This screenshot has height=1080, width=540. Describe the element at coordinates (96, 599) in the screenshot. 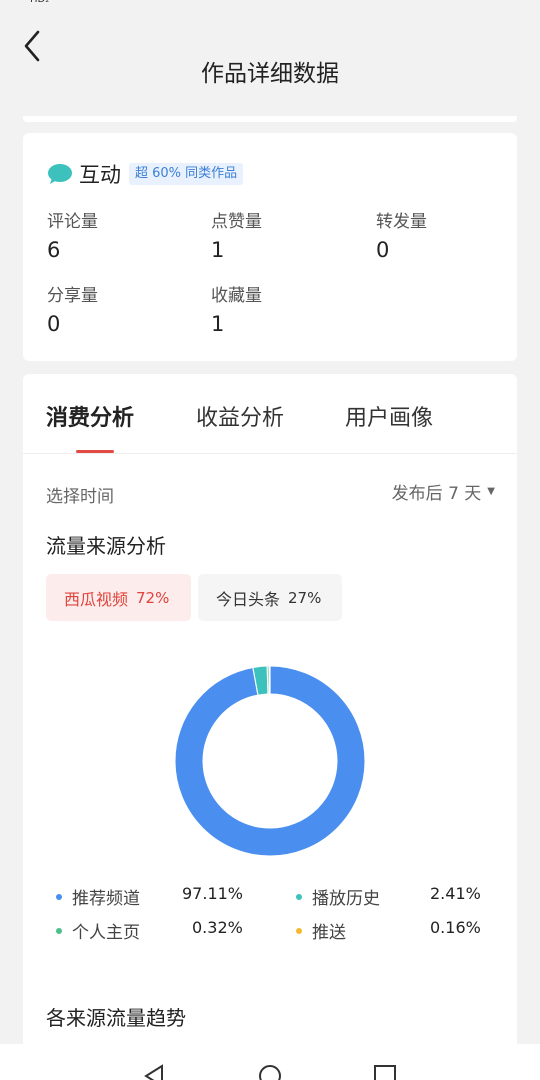

I see `chip-name: 西瓜视频` at that location.